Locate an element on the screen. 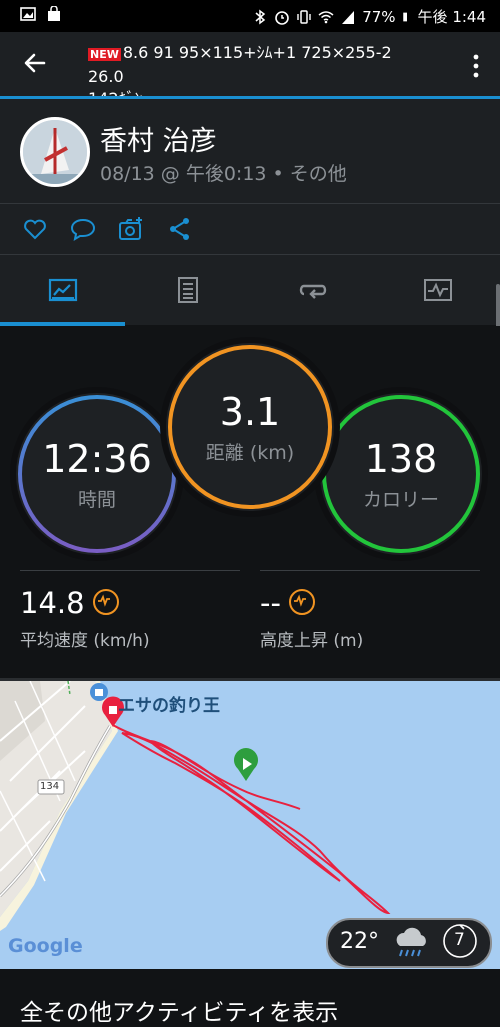 Image resolution: width=500 pixels, height=1027 pixels. calories-gauge: 138 カロリー is located at coordinates (401, 474).